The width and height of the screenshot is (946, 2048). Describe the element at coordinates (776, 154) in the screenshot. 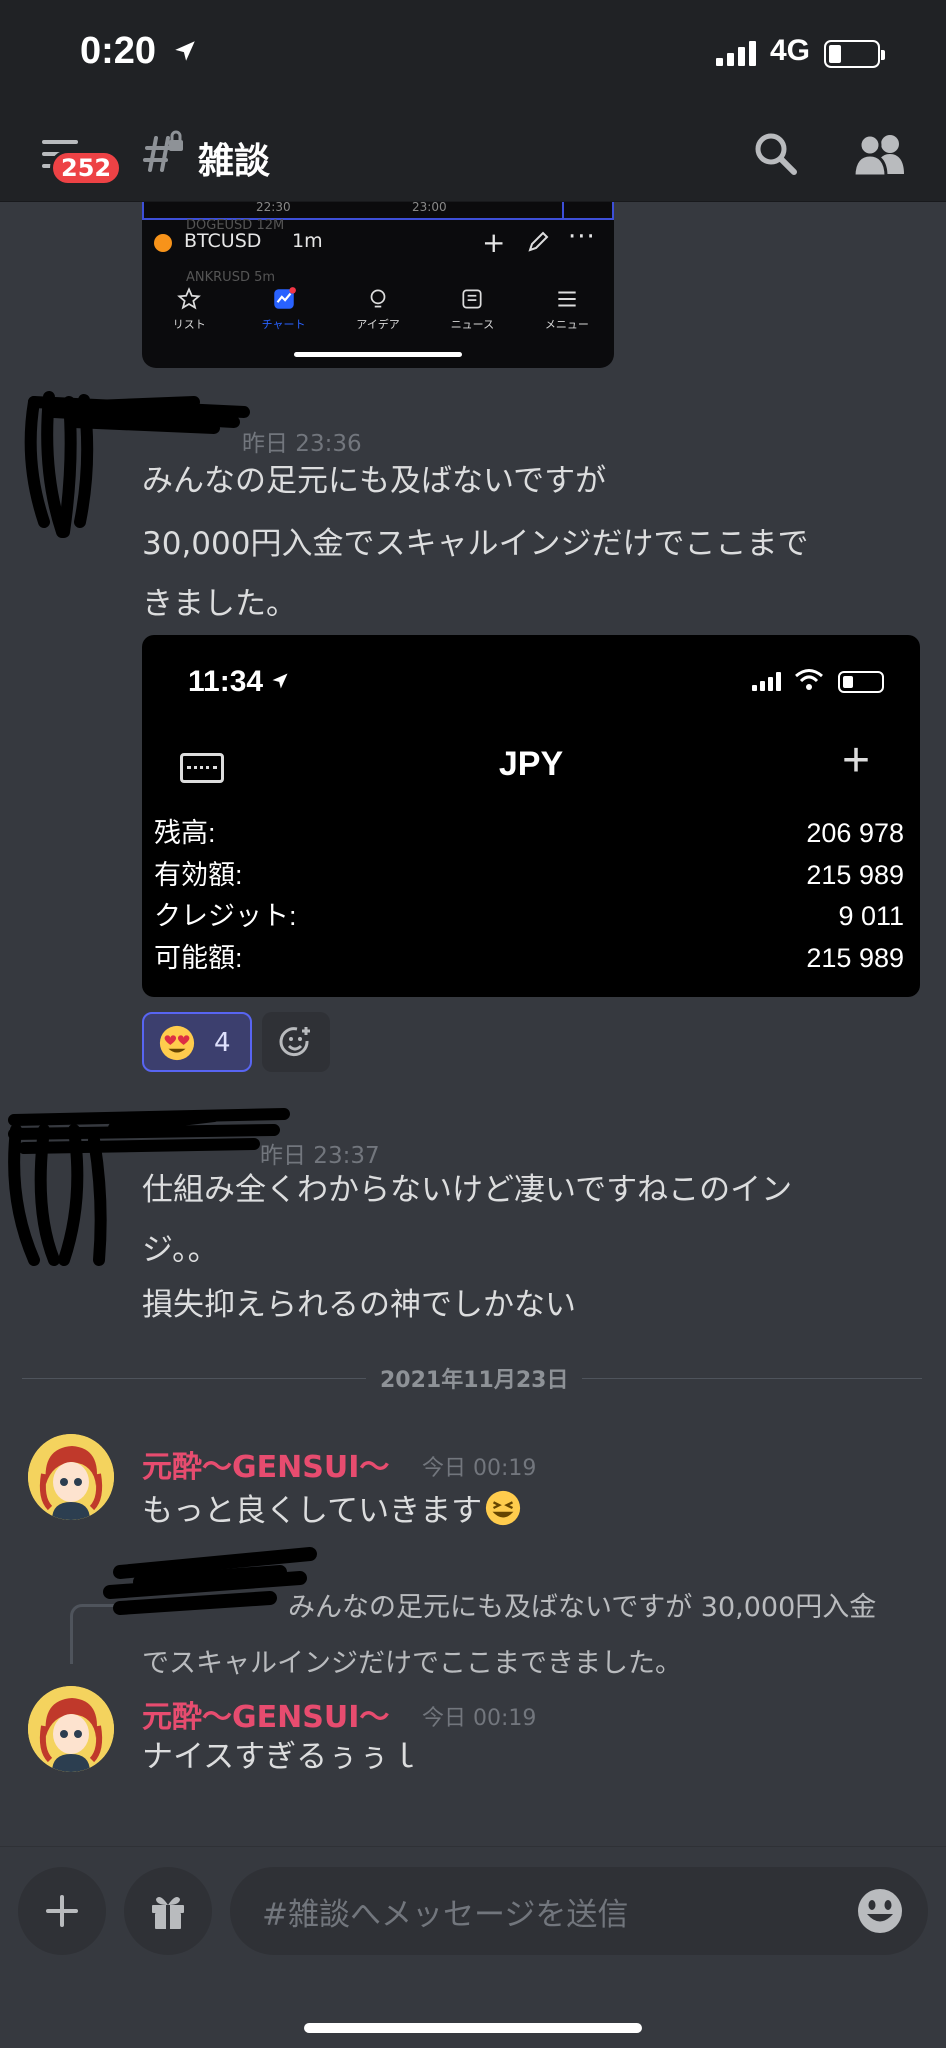

I see `search-icon` at that location.